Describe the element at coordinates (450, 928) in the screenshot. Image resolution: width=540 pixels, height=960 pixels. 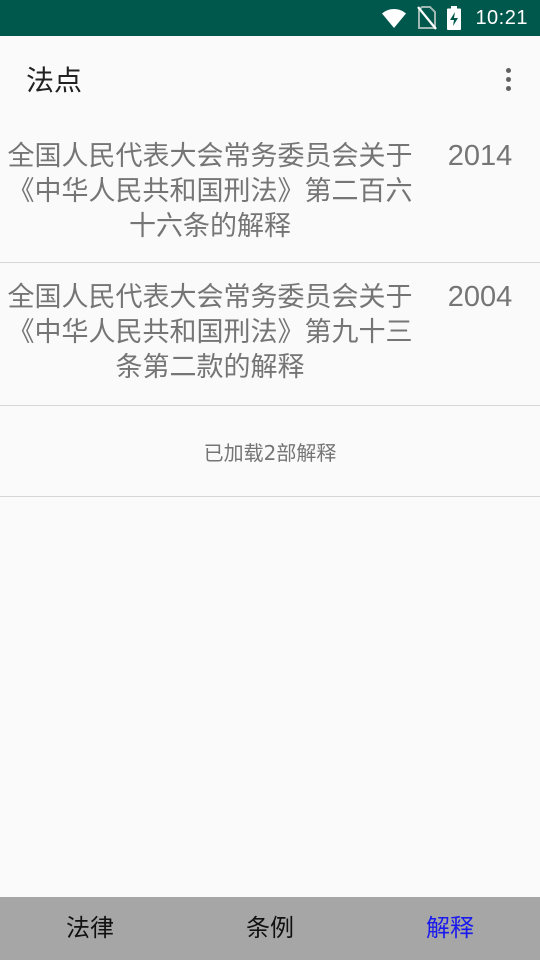
I see `tab-interpretations: 解释` at that location.